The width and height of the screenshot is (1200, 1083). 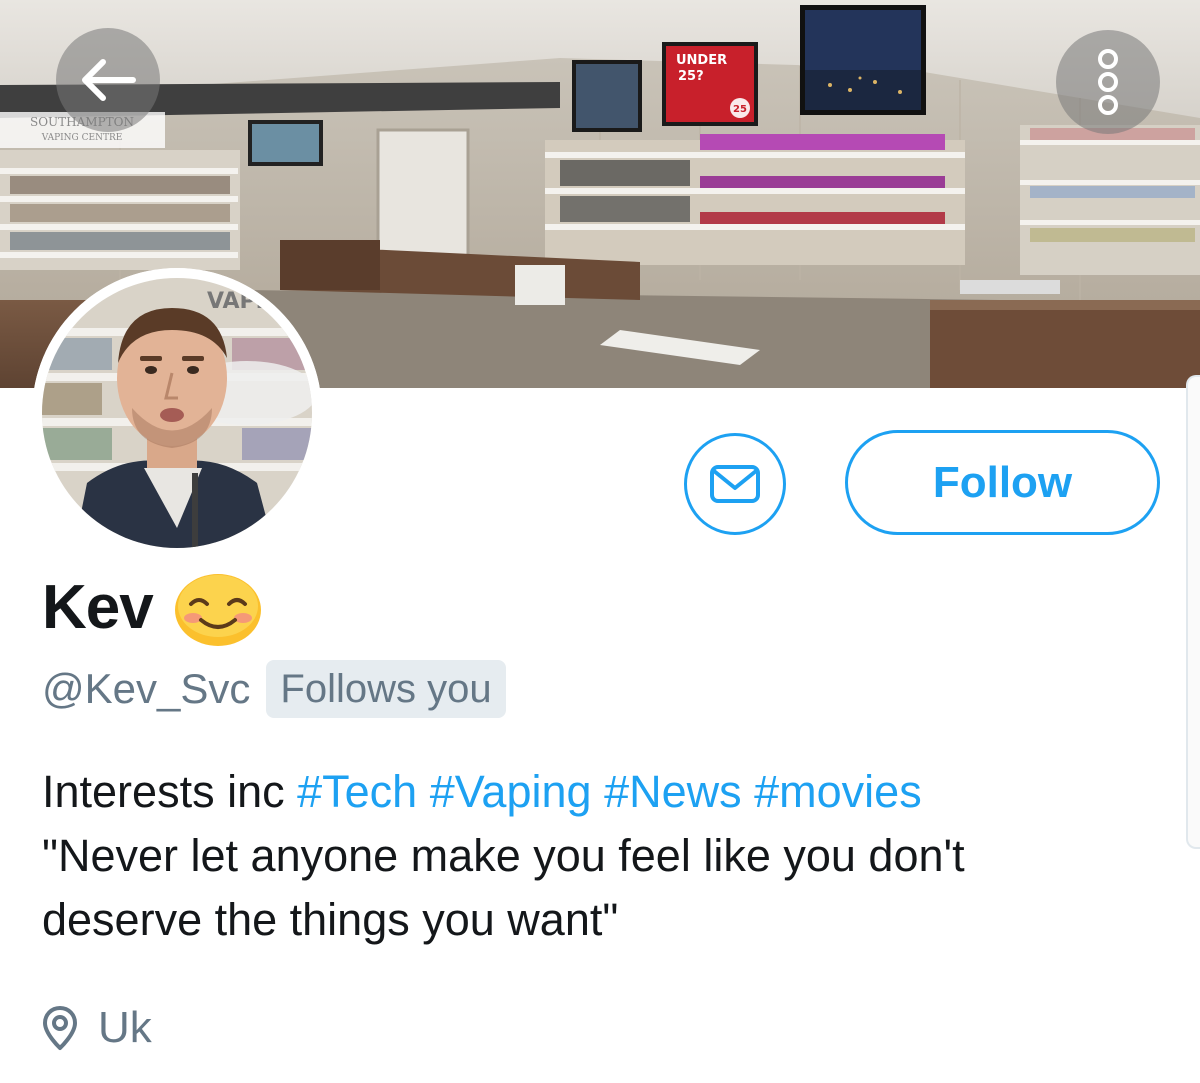 I want to click on arrow-left-icon, so click(x=109, y=80).